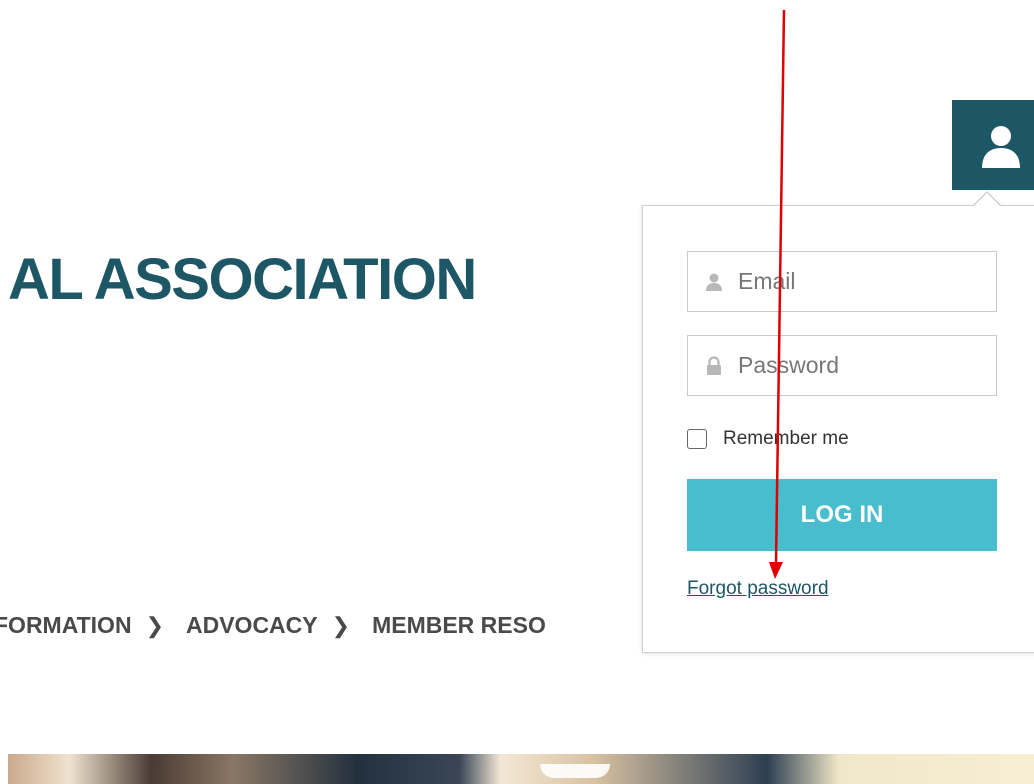 The width and height of the screenshot is (1034, 784). I want to click on user-icon, so click(1001, 147).